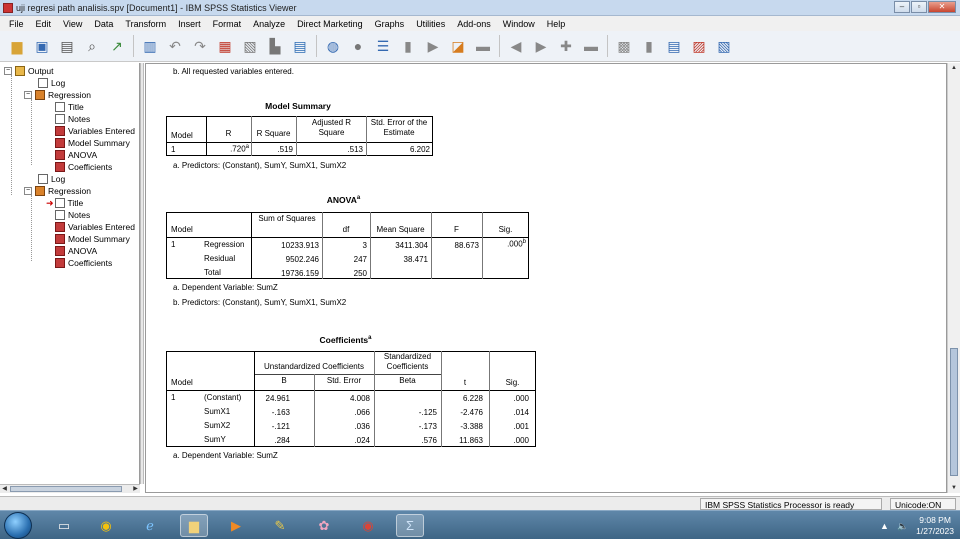 The height and width of the screenshot is (539, 960). Describe the element at coordinates (324, 525) in the screenshot. I see `game-icon: ✿` at that location.